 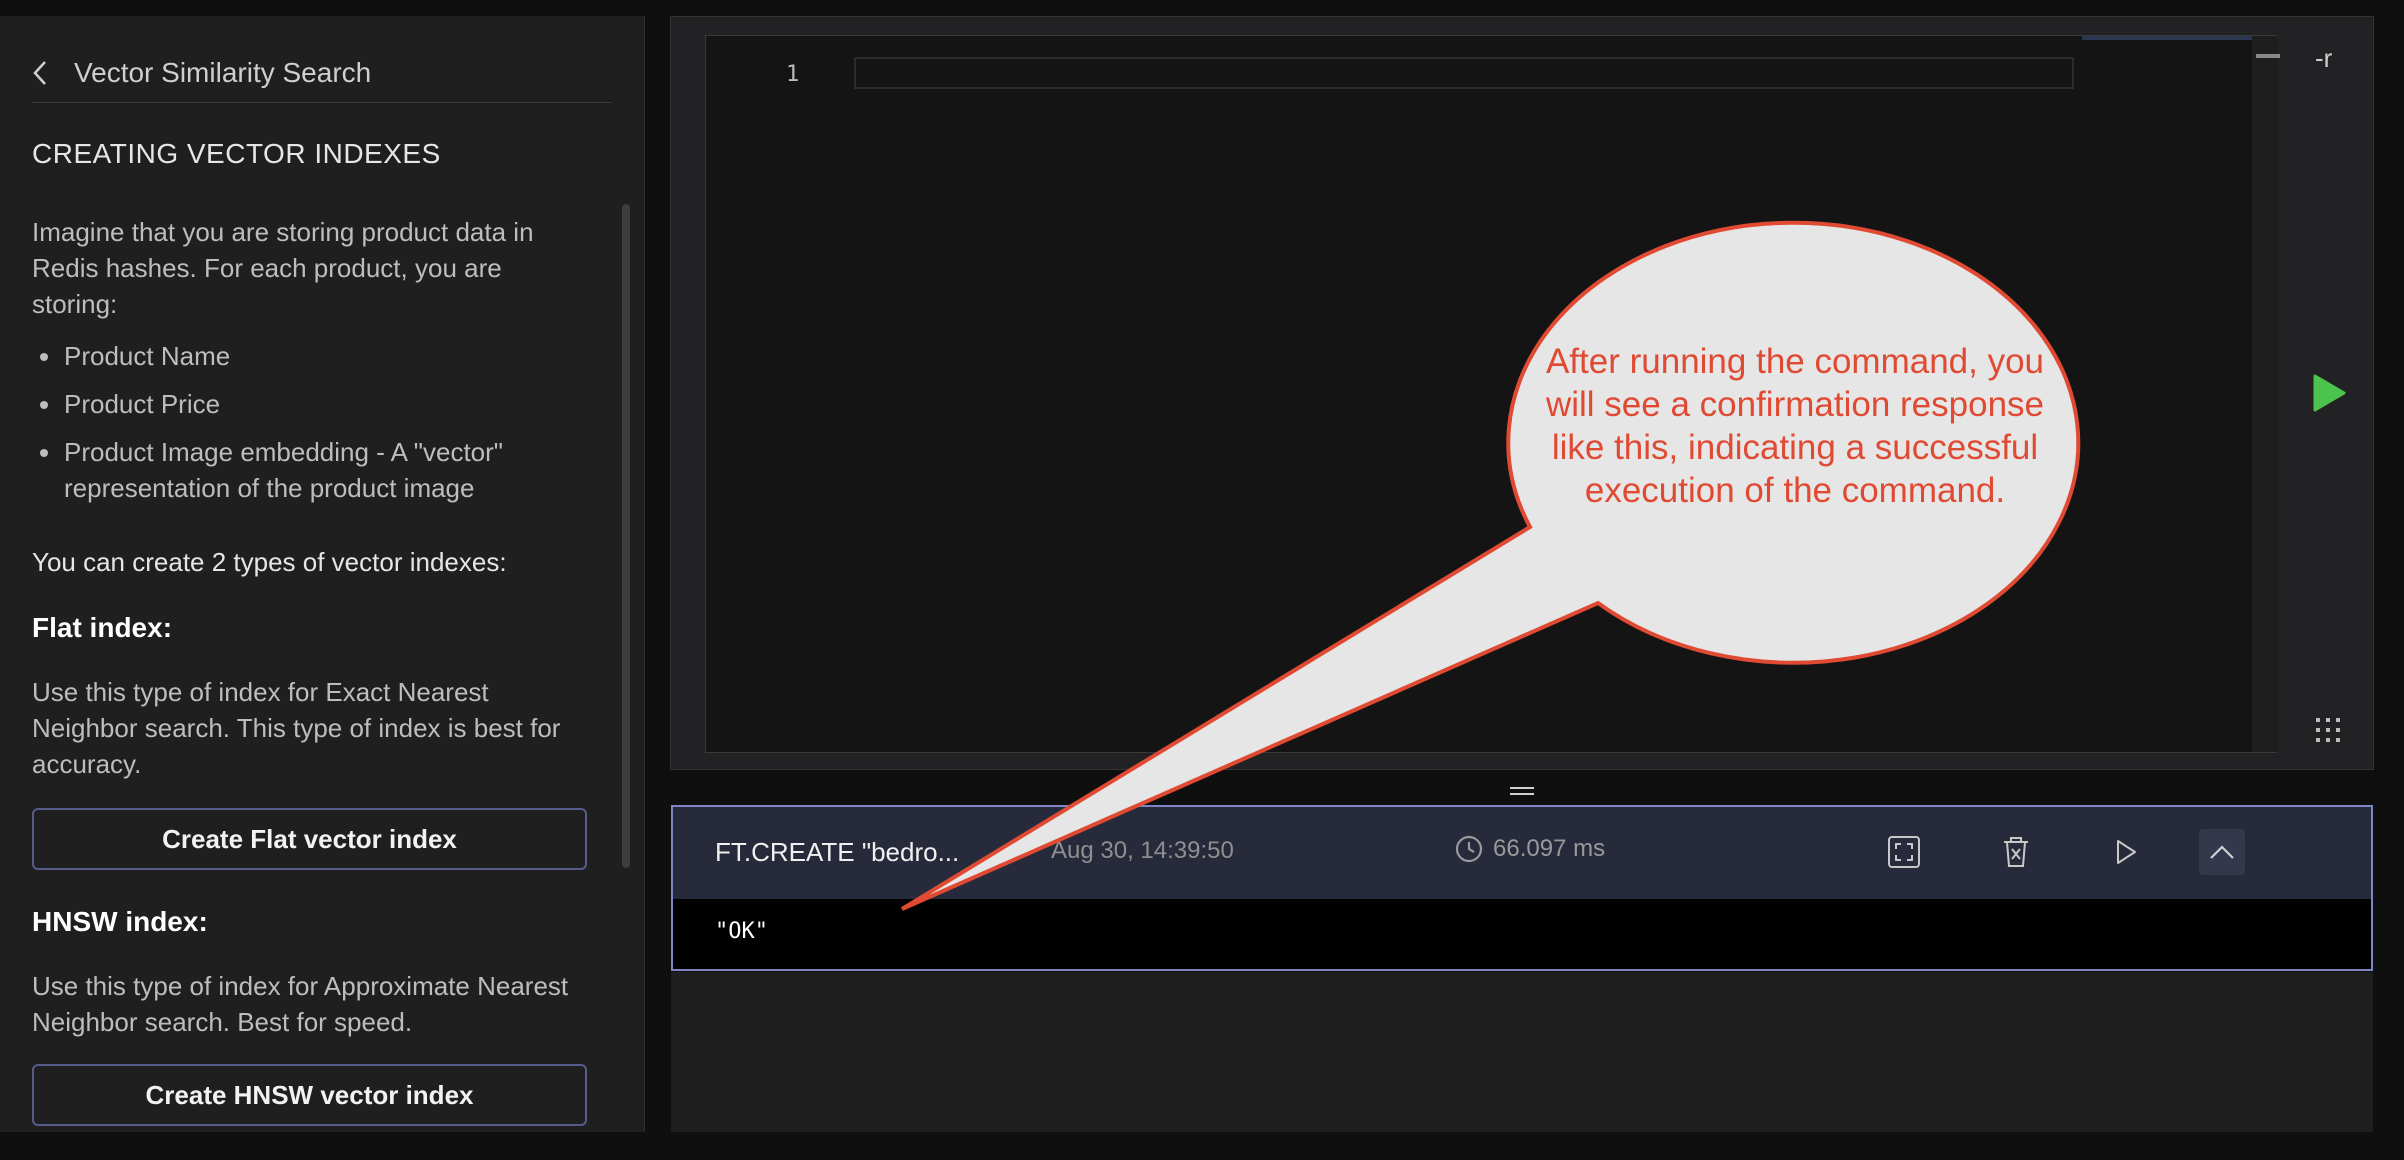 I want to click on list-item: Product Price, so click(x=312, y=404).